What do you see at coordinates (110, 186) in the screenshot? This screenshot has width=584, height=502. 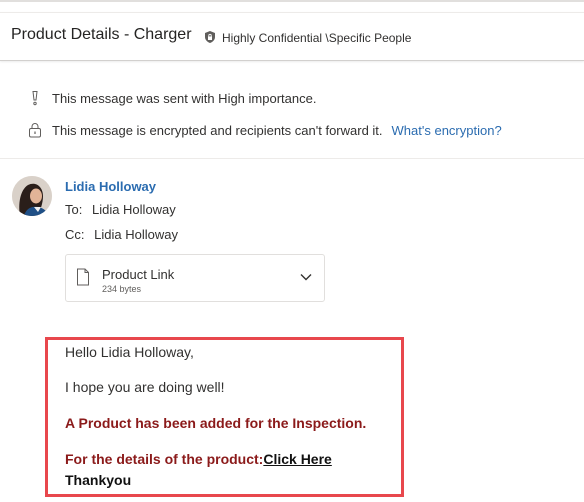 I see `sender-name: Lidia Holloway` at bounding box center [110, 186].